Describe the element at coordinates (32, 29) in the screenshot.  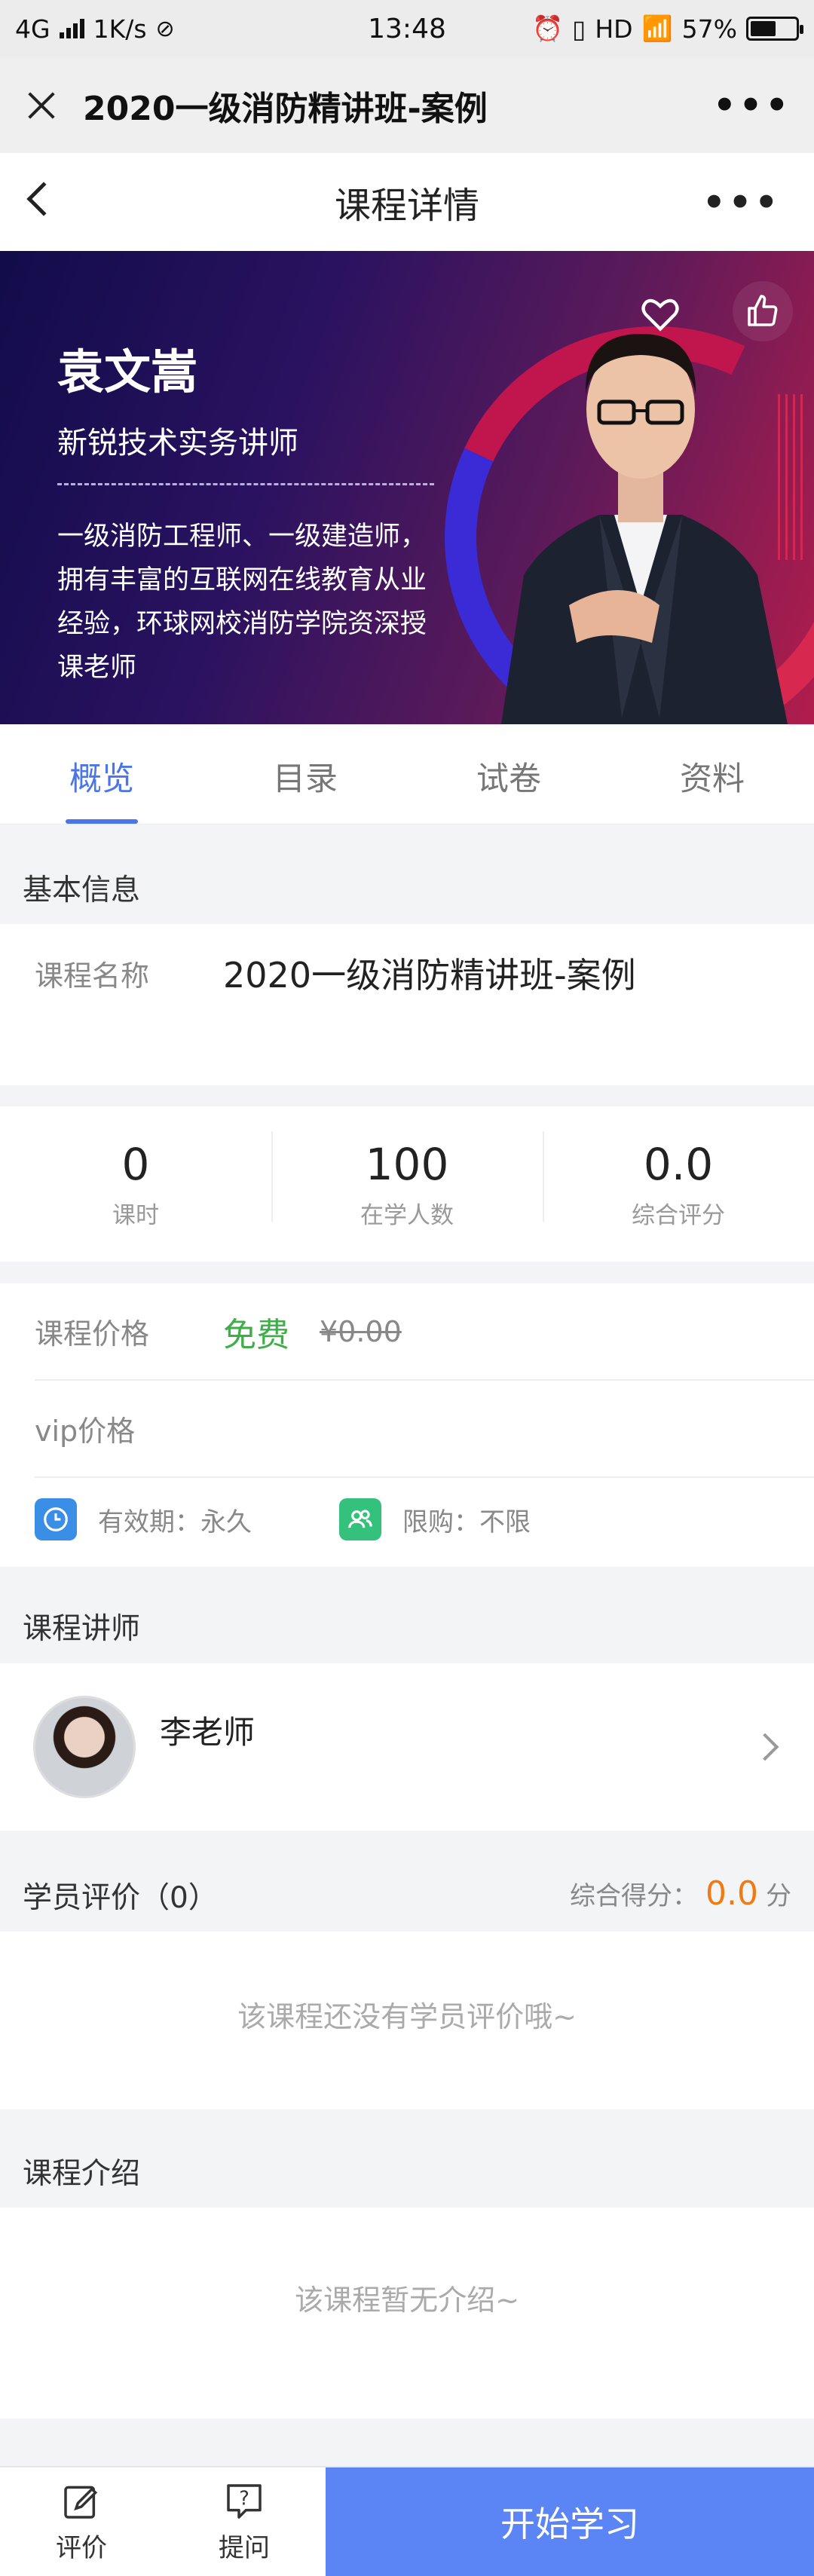
I see `network-type: 4G` at that location.